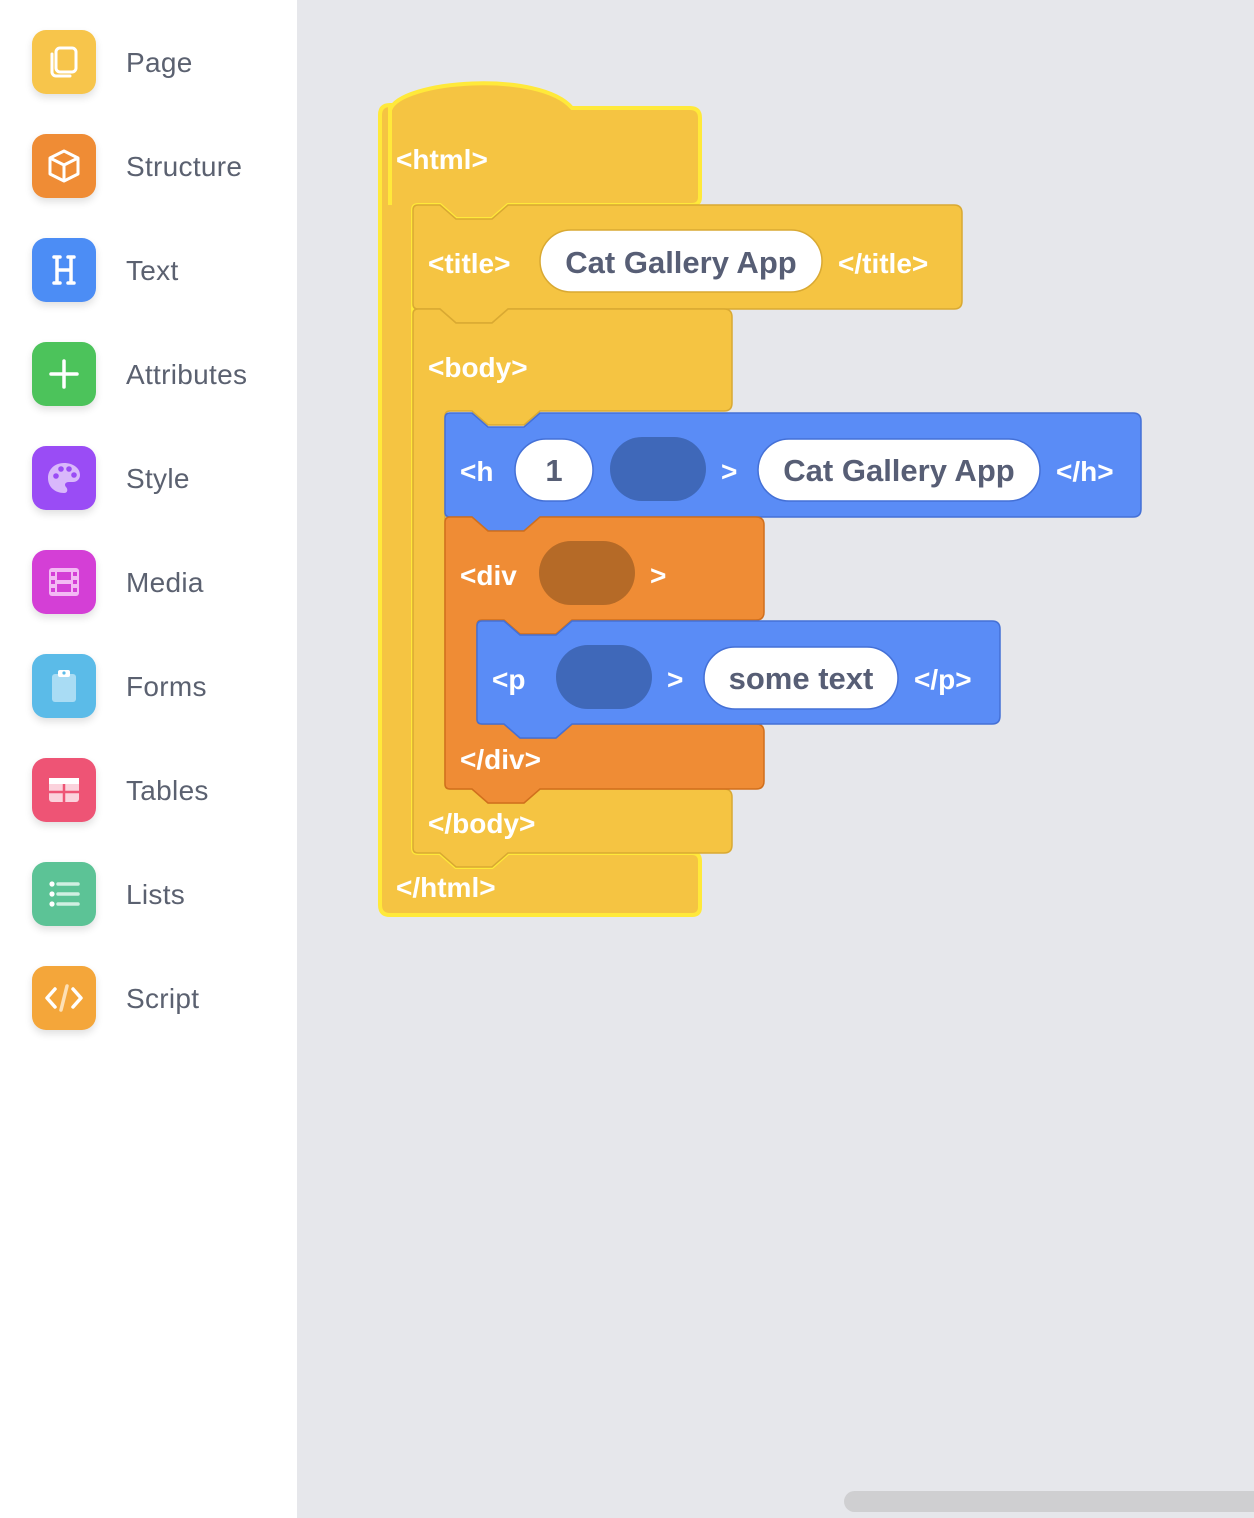 This screenshot has height=1518, width=1254. I want to click on clipboard-icon, so click(64, 686).